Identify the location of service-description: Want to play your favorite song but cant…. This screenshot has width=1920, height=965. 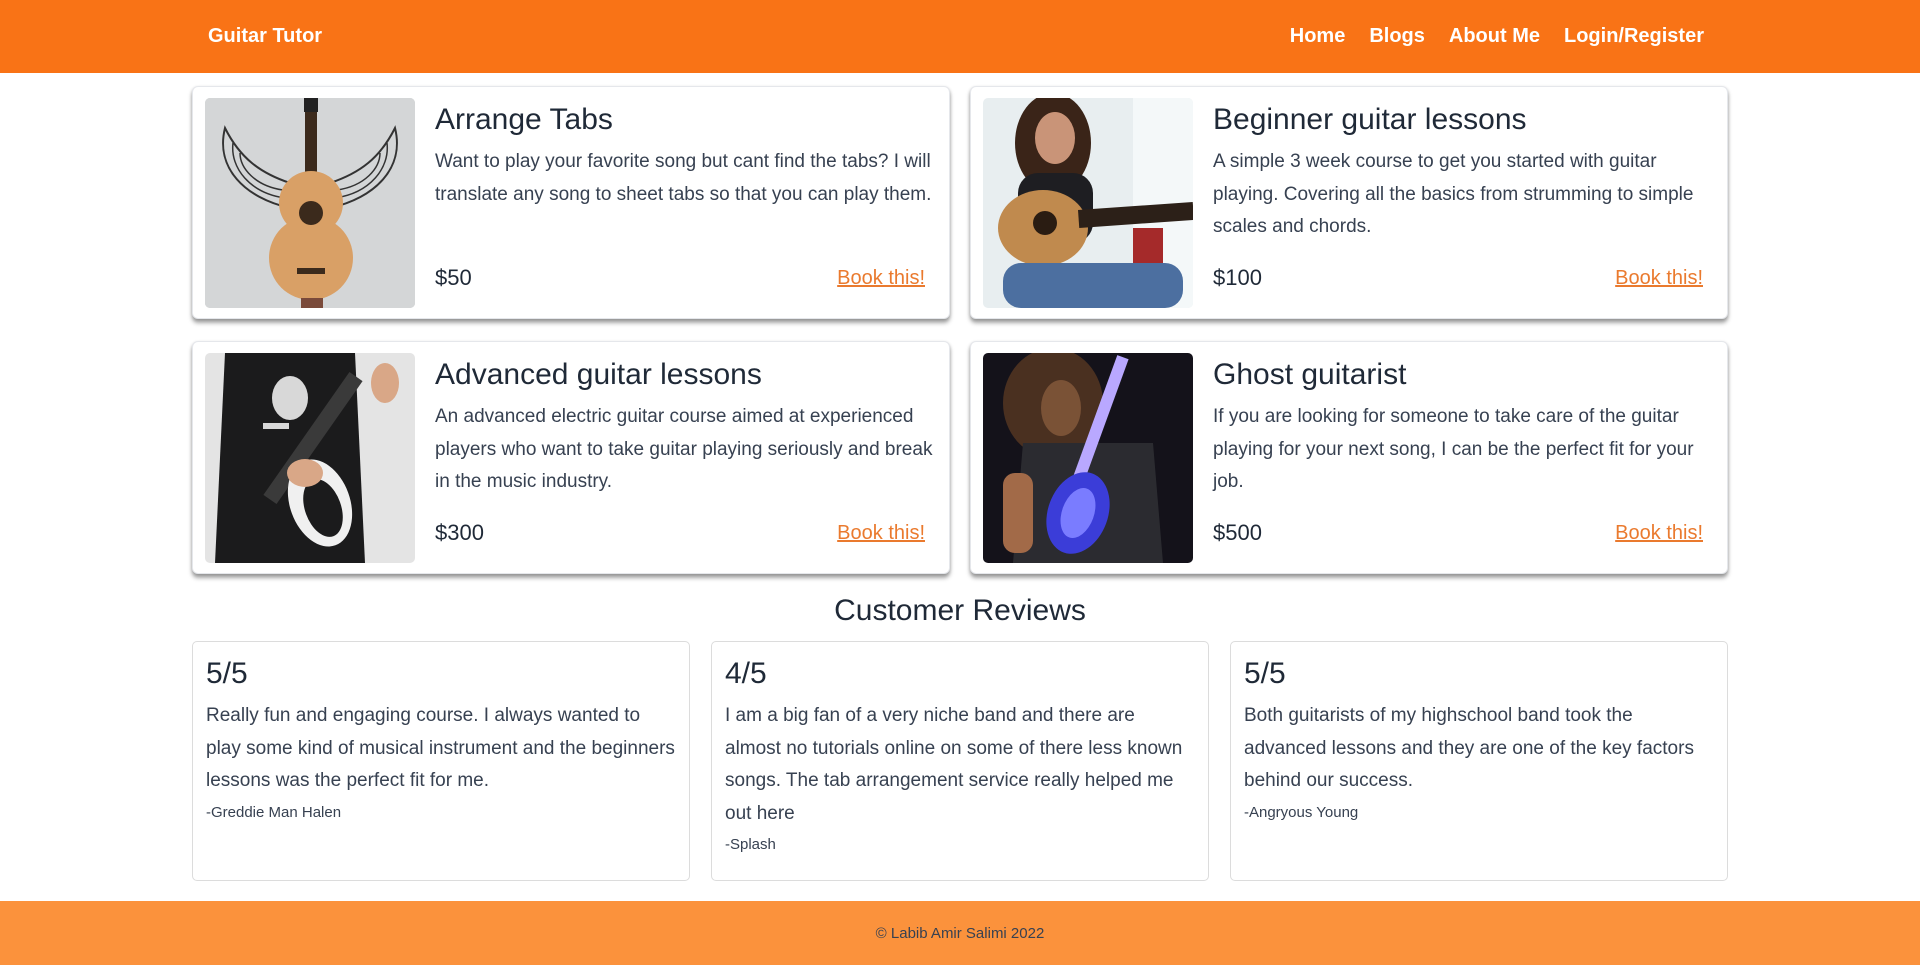
(683, 178).